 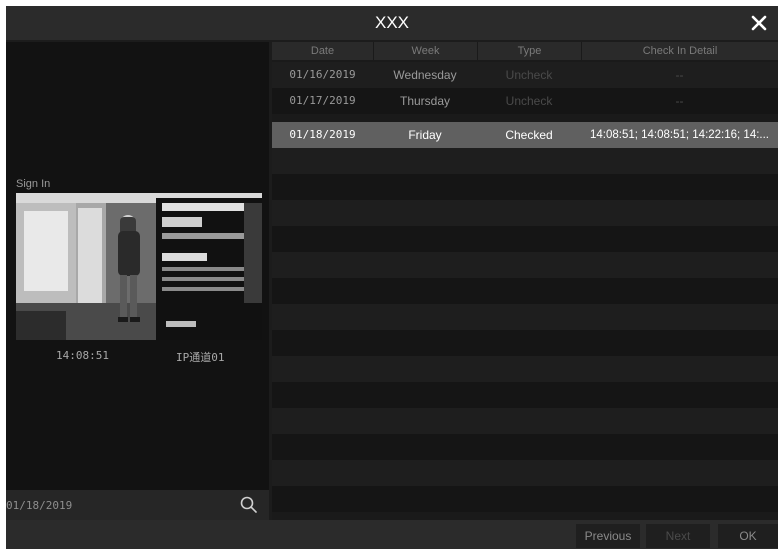 What do you see at coordinates (322, 74) in the screenshot?
I see `cell-date: 01/16/2019` at bounding box center [322, 74].